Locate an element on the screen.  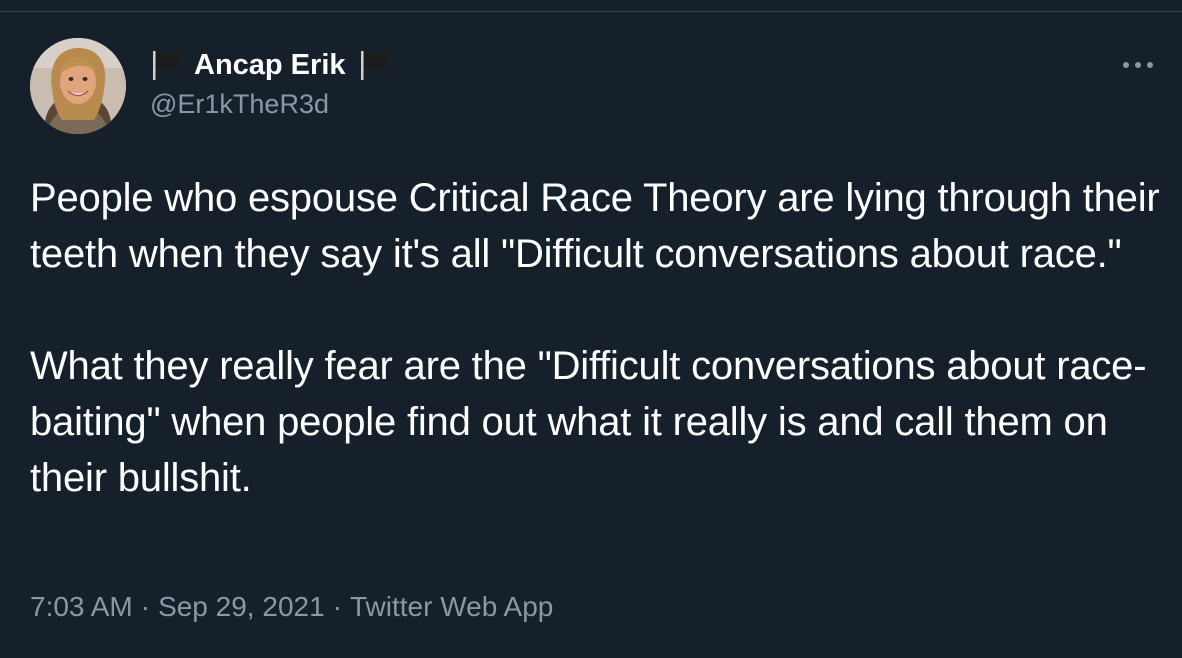
author-handle: @Er1kTheR3d is located at coordinates (239, 104).